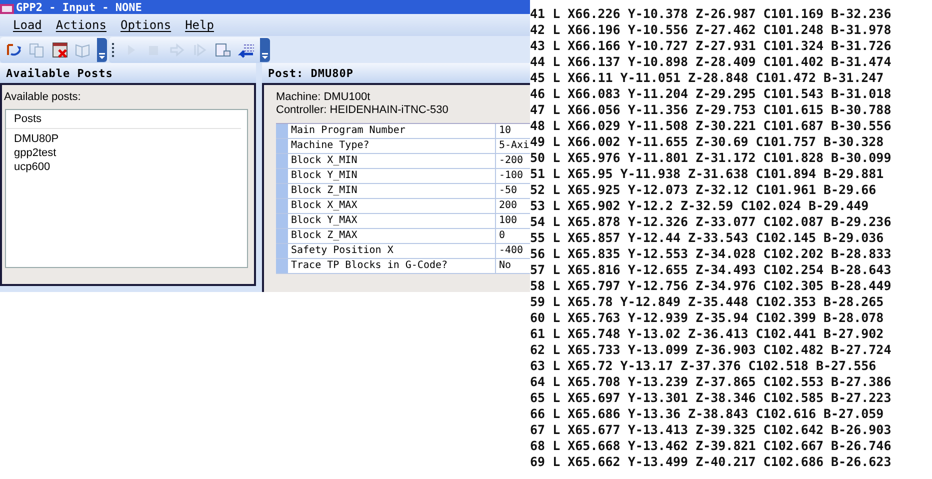 This screenshot has height=479, width=932. What do you see at coordinates (711, 462) in the screenshot?
I see `code-line: 69 L X65.662 Y-13.499 Z-40.217 C102.686 B-26.623` at bounding box center [711, 462].